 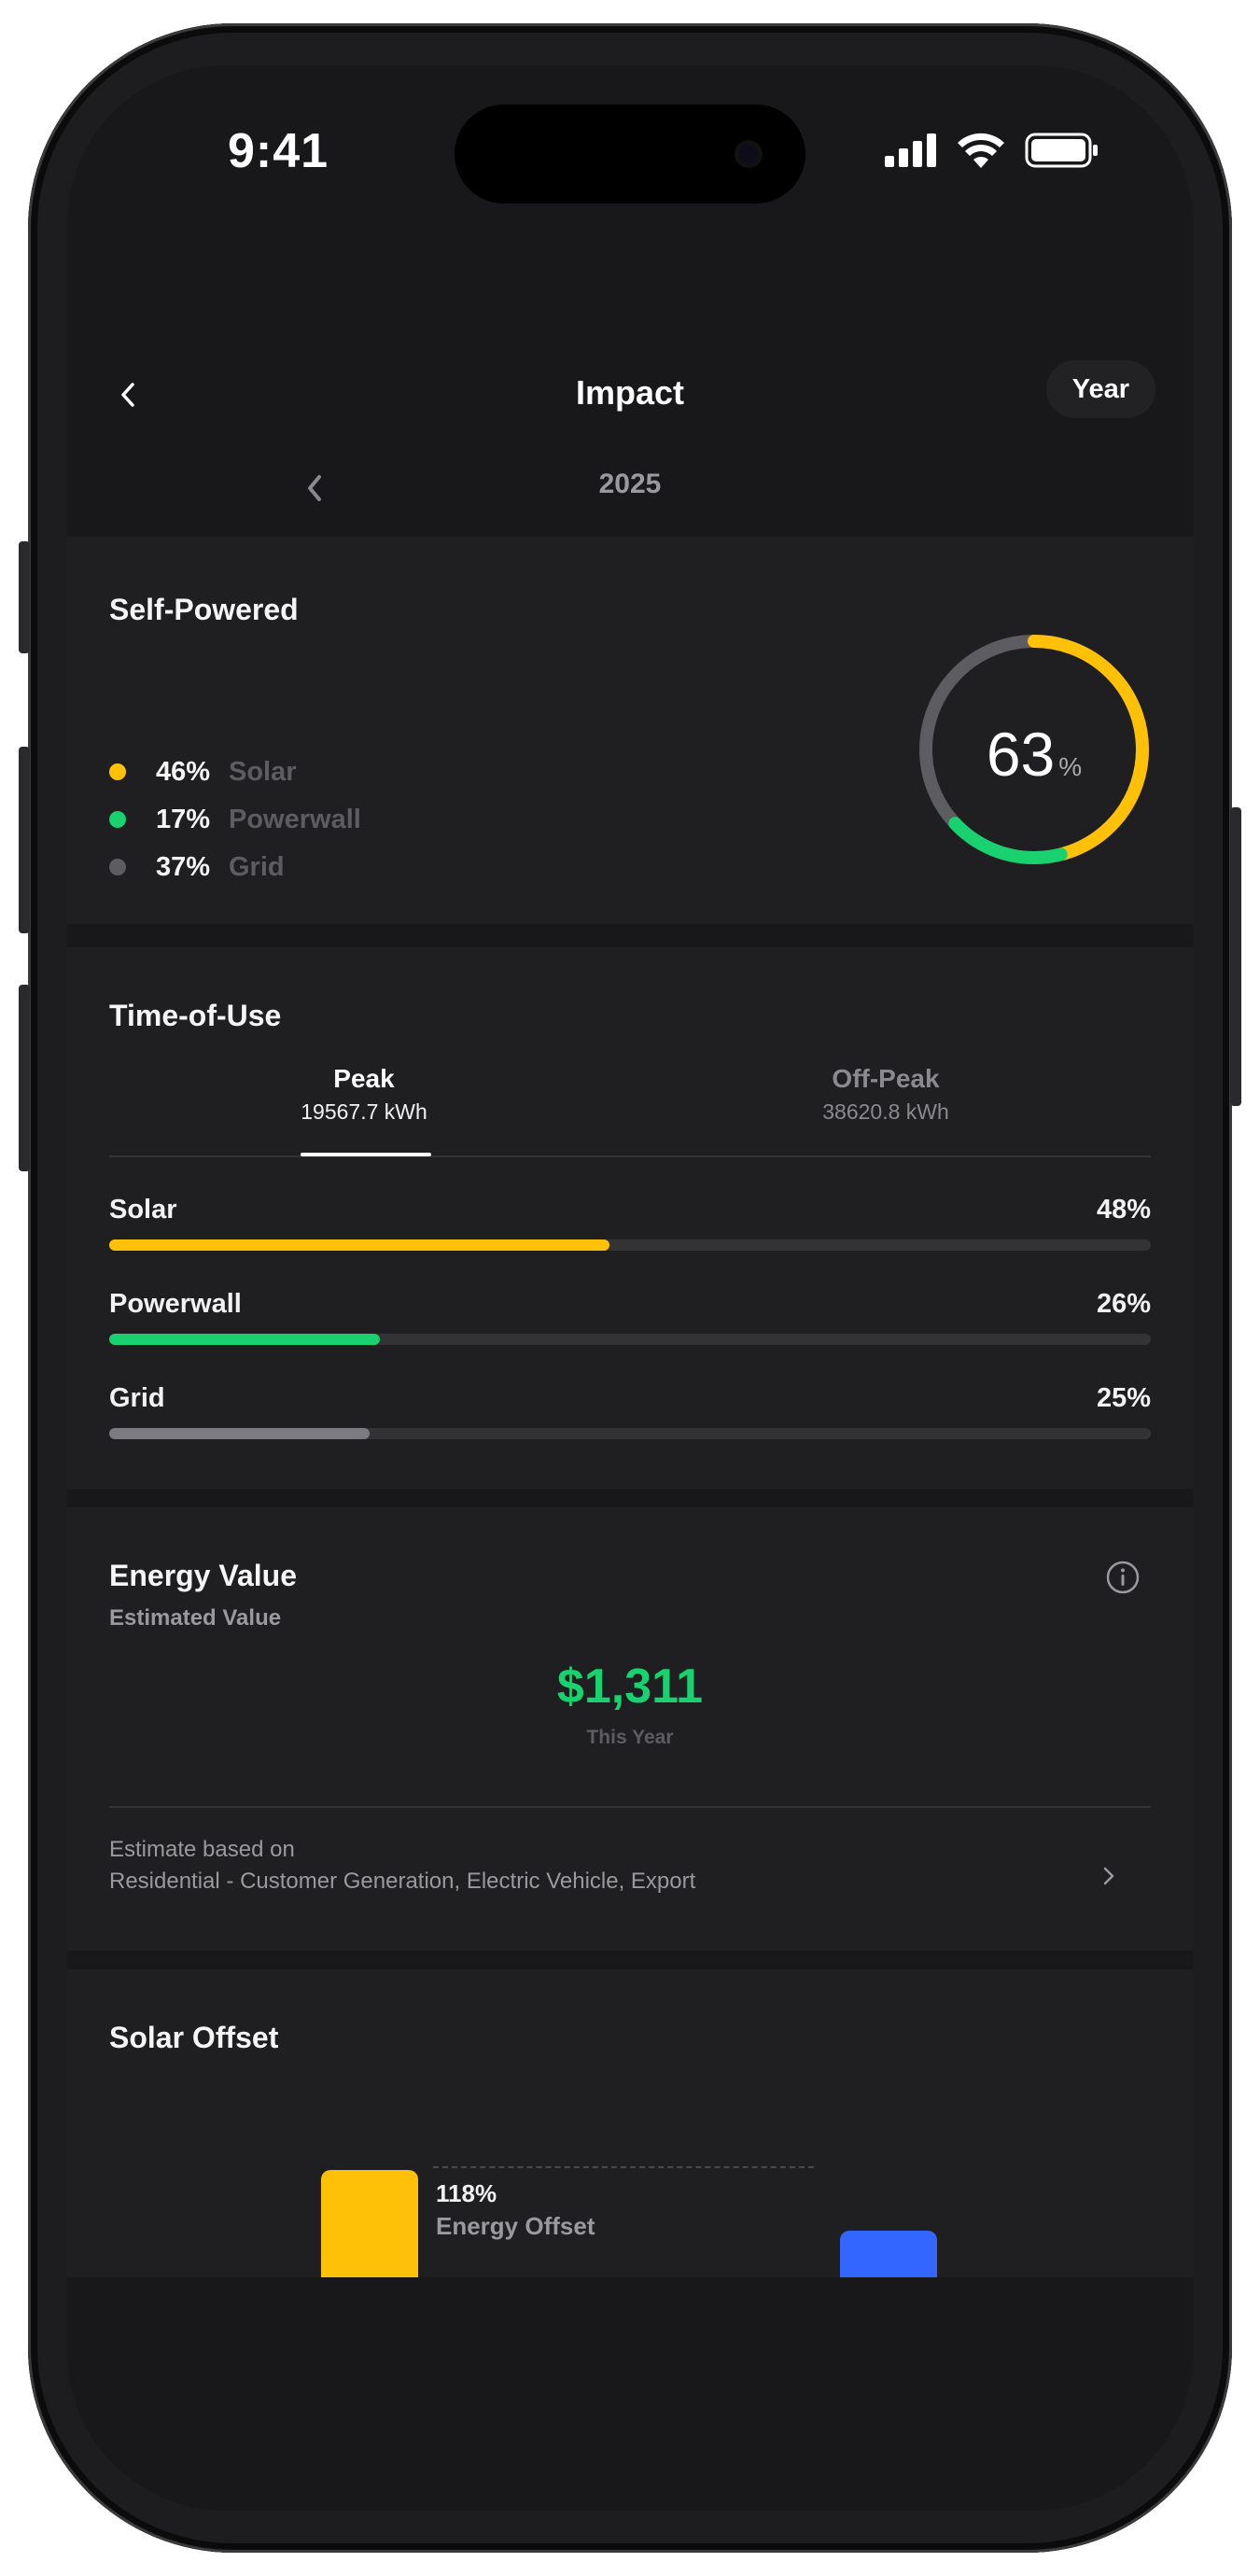 I want to click on offset-percent: 118%, so click(x=466, y=2193).